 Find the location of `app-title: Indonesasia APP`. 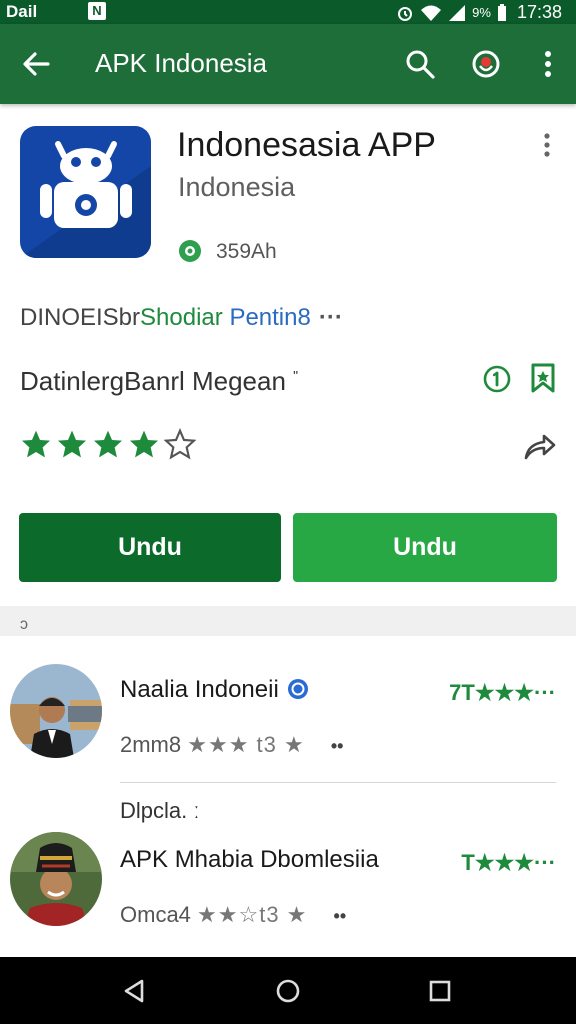

app-title: Indonesasia APP is located at coordinates (306, 145).